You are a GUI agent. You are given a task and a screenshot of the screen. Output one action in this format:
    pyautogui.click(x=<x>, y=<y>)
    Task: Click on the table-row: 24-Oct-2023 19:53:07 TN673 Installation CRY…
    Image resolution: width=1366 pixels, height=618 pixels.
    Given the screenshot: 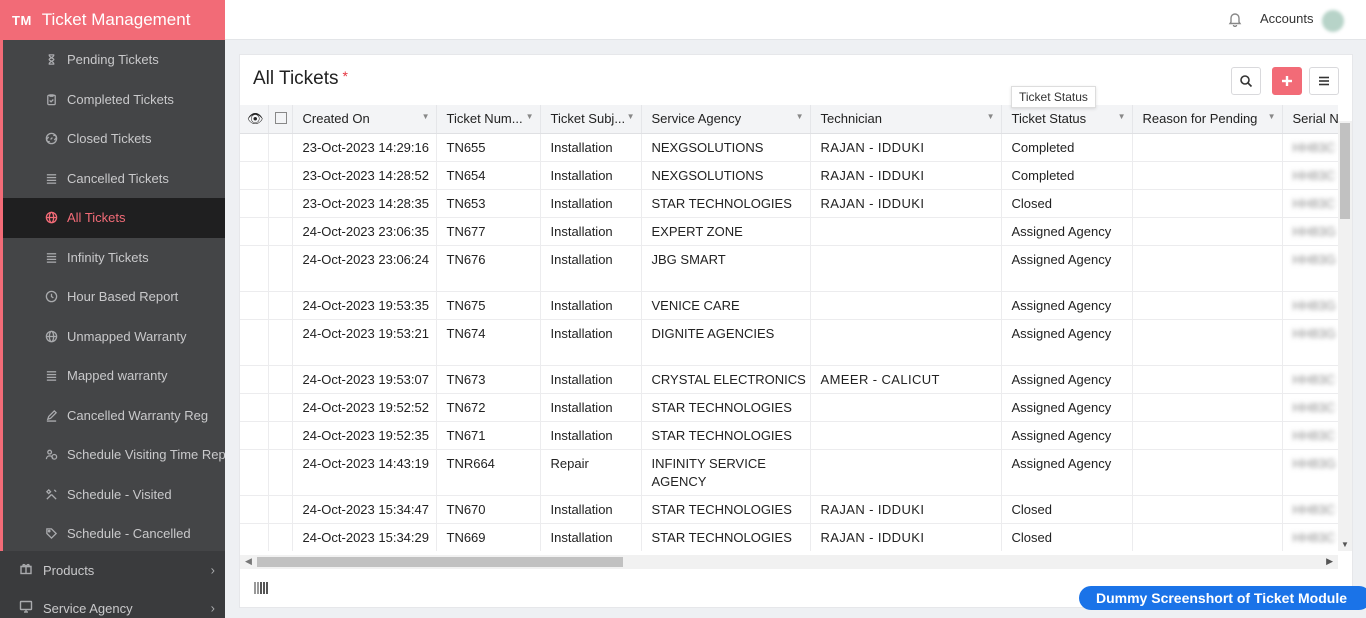 What is the action you would take?
    pyautogui.click(x=789, y=379)
    